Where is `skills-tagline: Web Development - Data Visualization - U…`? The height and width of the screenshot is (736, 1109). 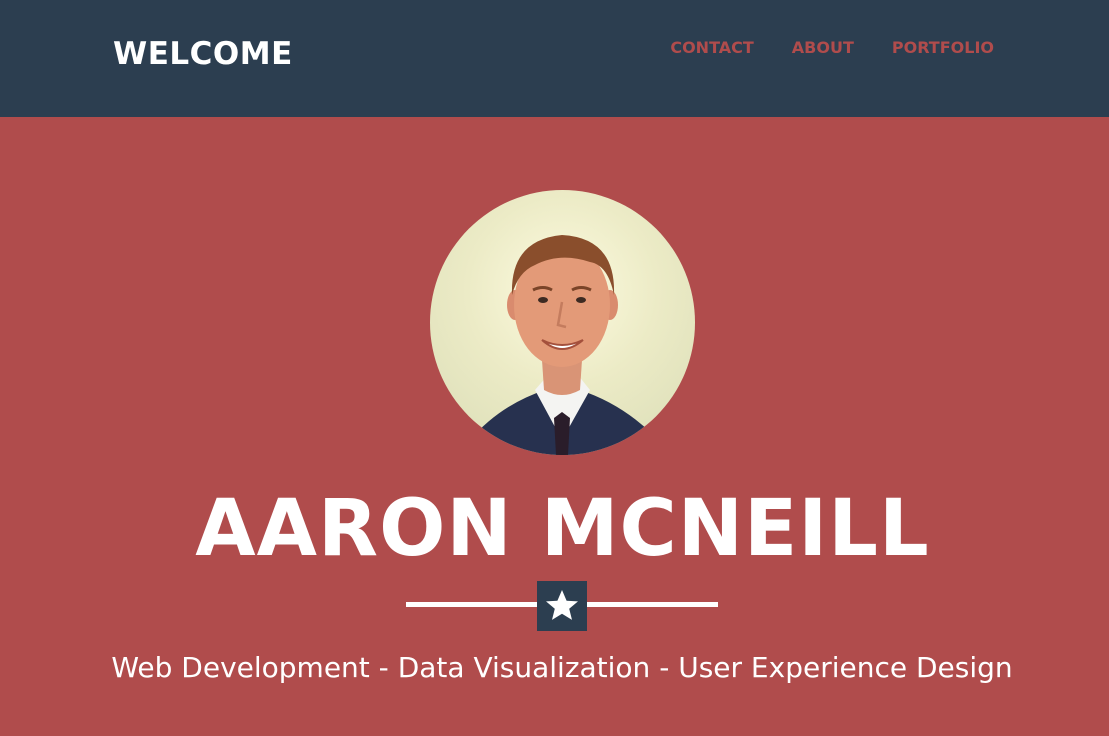 skills-tagline: Web Development - Data Visualization - U… is located at coordinates (562, 667).